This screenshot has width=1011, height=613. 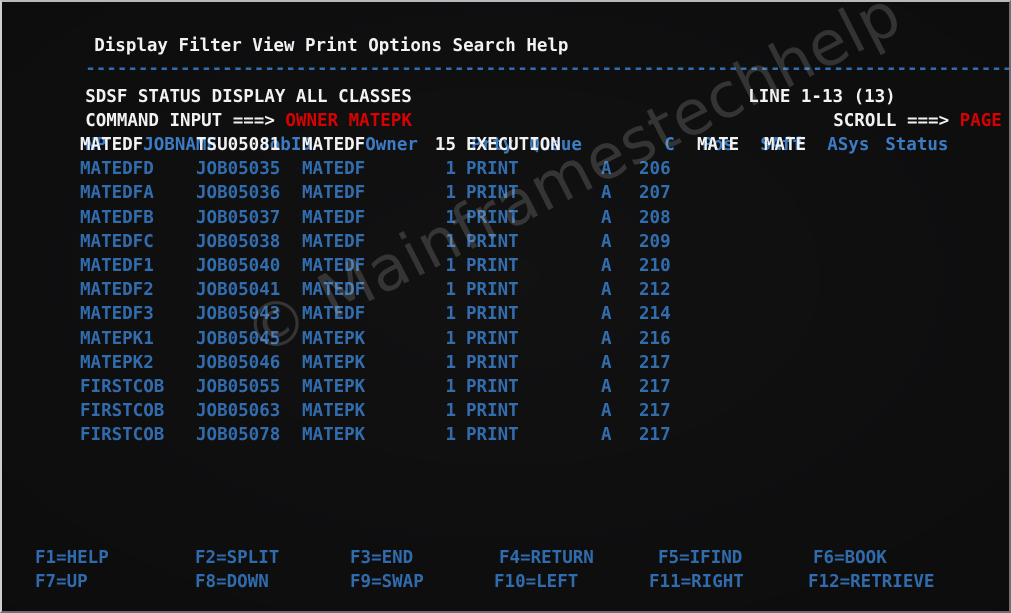 I want to click on cell-queue: EXECUTION, so click(x=513, y=145).